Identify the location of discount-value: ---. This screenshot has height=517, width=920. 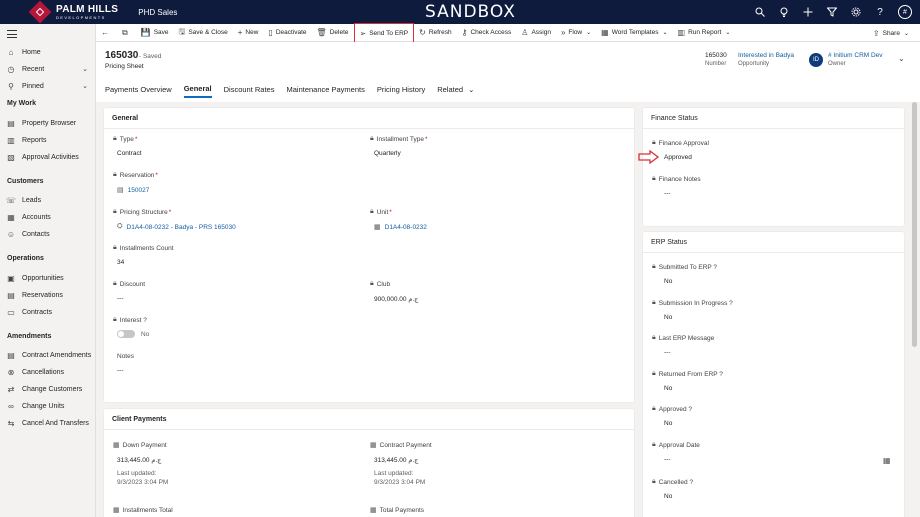
(129, 298).